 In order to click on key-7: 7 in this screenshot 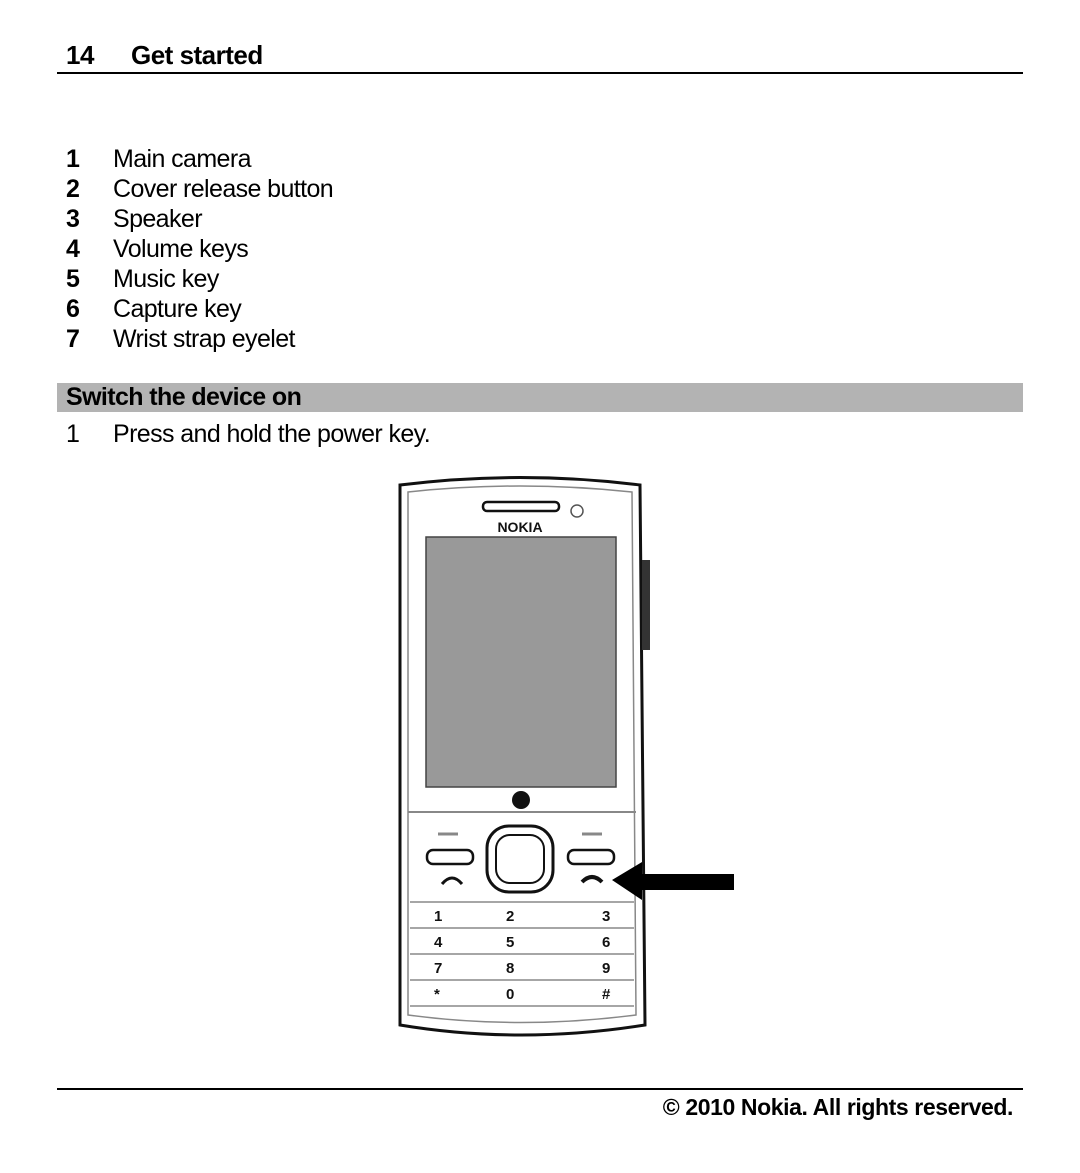, I will do `click(438, 968)`.